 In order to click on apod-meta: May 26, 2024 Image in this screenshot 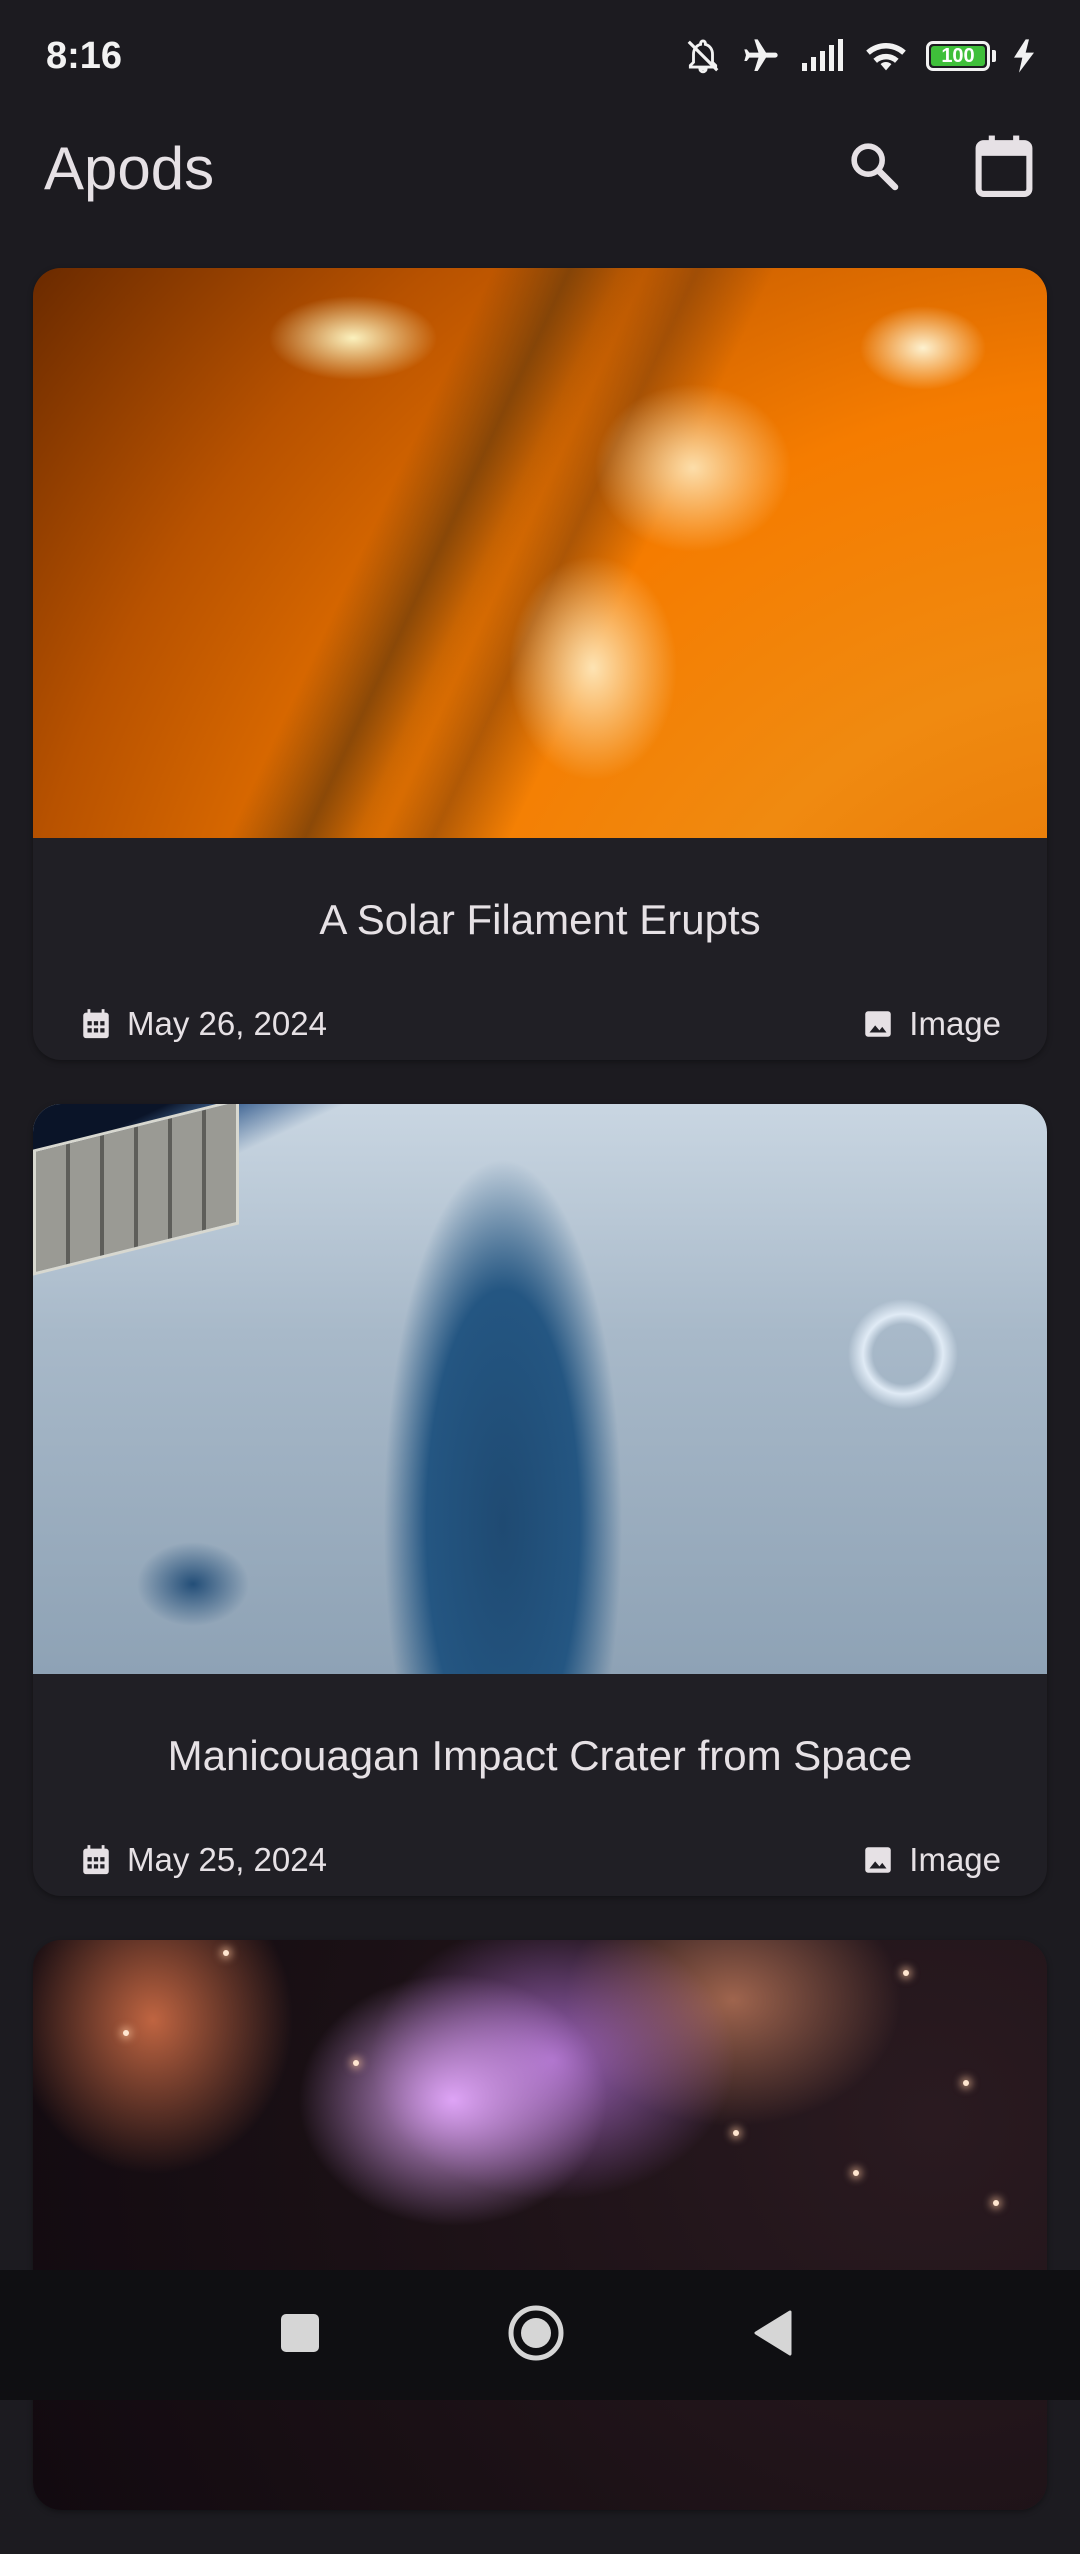, I will do `click(540, 1005)`.